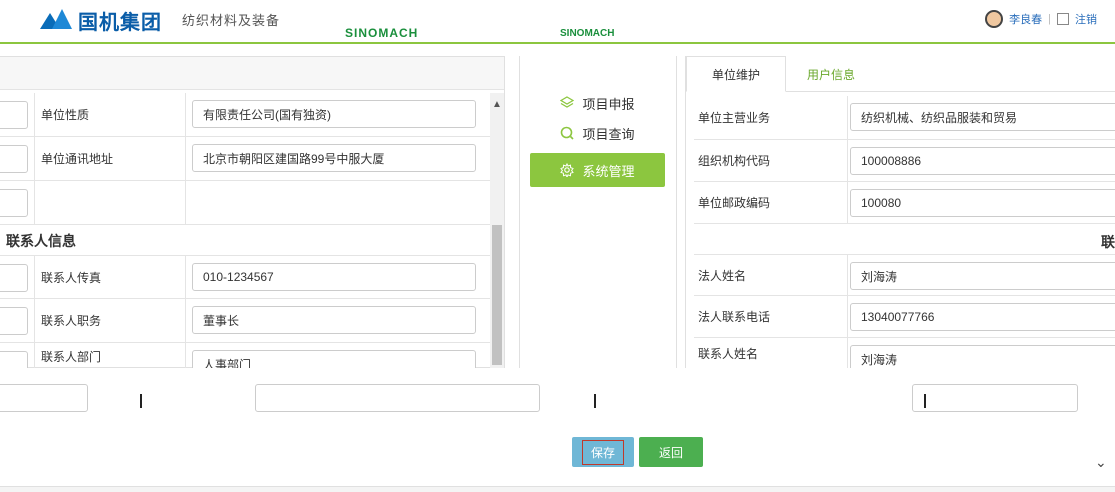 Image resolution: width=1115 pixels, height=492 pixels. What do you see at coordinates (382, 33) in the screenshot?
I see `logo-english: SINOMACH` at bounding box center [382, 33].